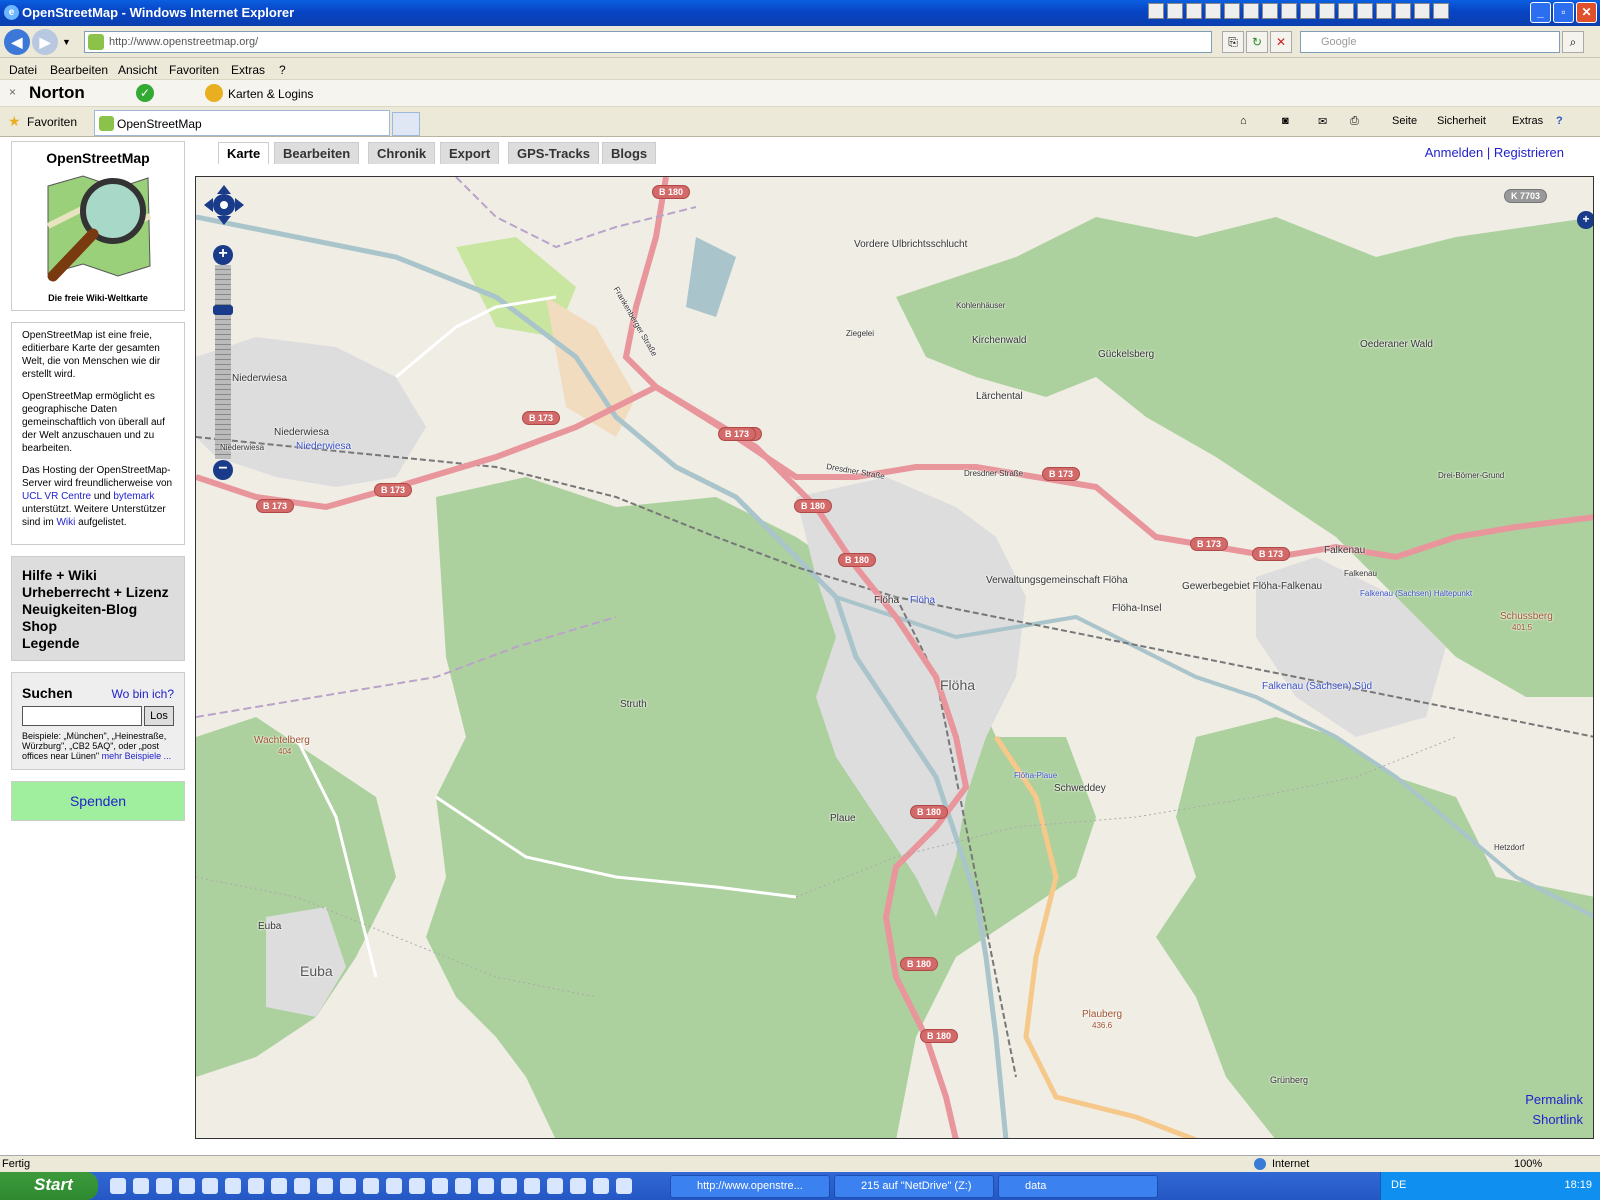 The height and width of the screenshot is (1200, 1600). What do you see at coordinates (66, 42) in the screenshot?
I see `chevron-down-icon: ▼` at bounding box center [66, 42].